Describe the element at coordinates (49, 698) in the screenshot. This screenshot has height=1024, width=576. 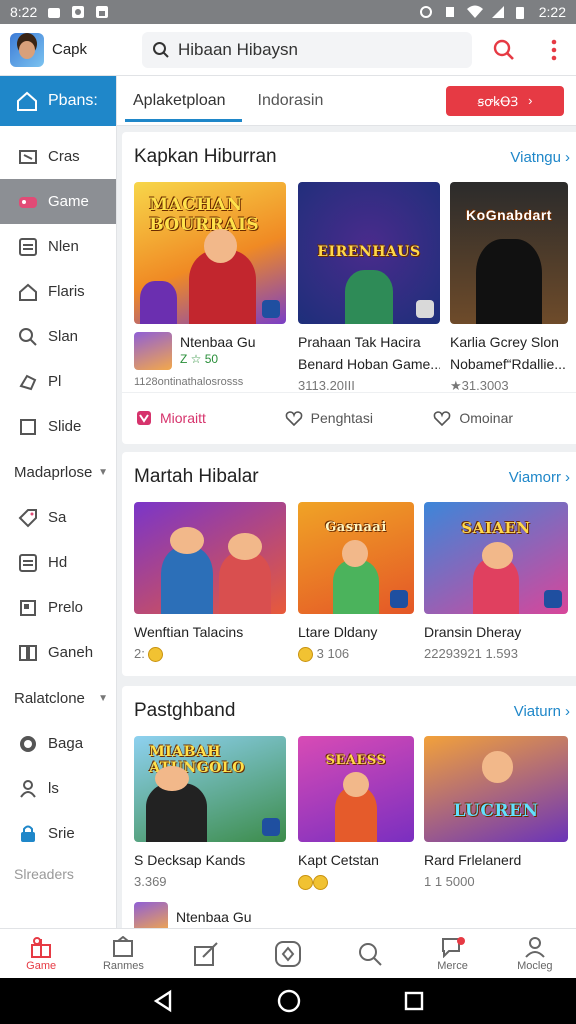
I see `sidebar-section-label: Ralatclone` at that location.